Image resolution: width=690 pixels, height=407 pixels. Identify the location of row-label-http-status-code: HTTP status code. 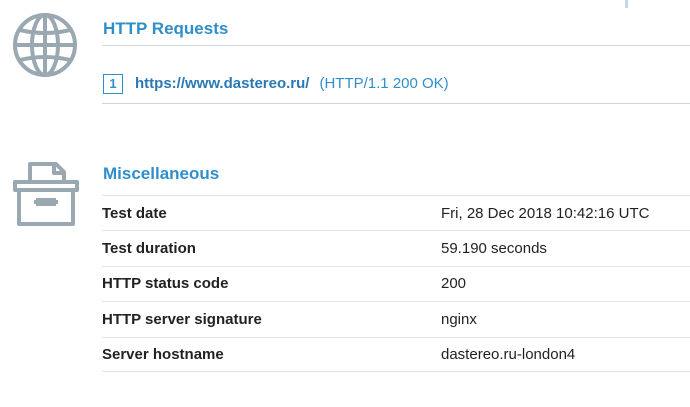
(165, 284).